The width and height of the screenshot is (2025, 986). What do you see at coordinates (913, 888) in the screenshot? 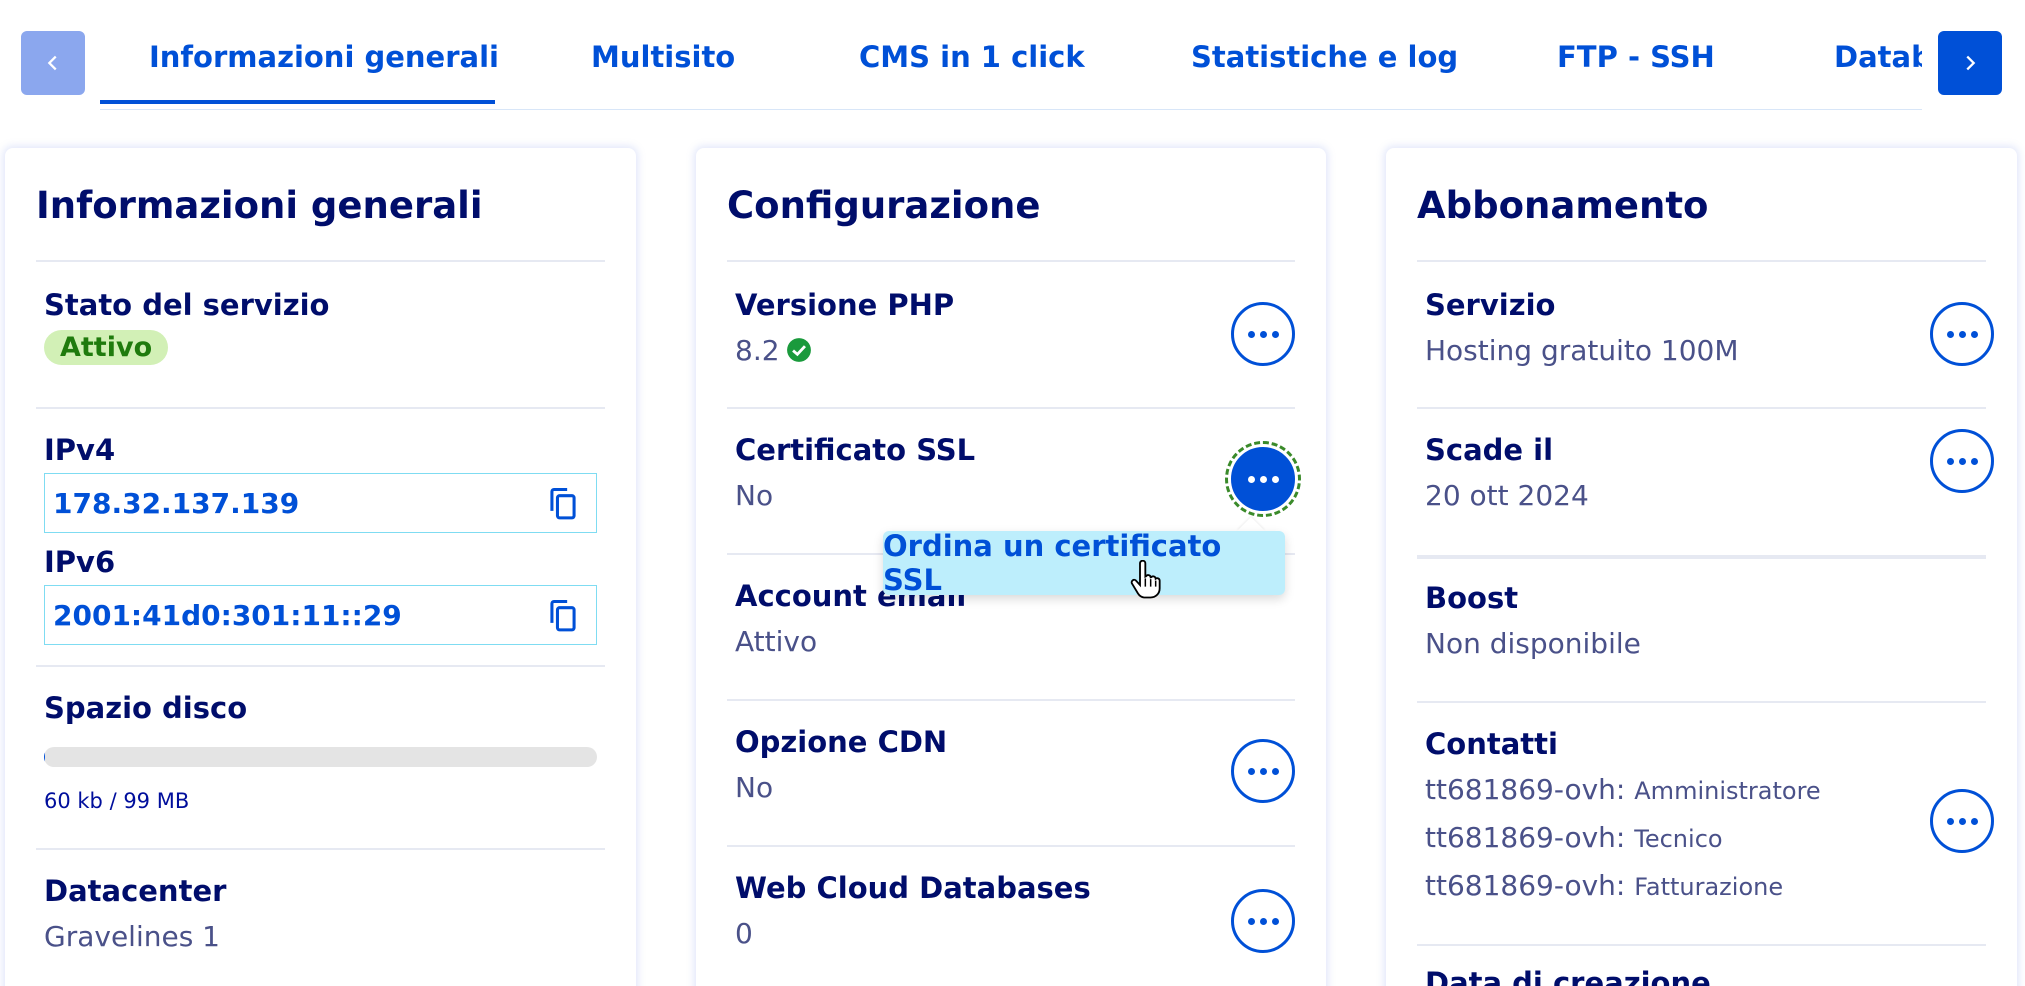
I see `webcloud-label: Web Cloud Databases` at bounding box center [913, 888].